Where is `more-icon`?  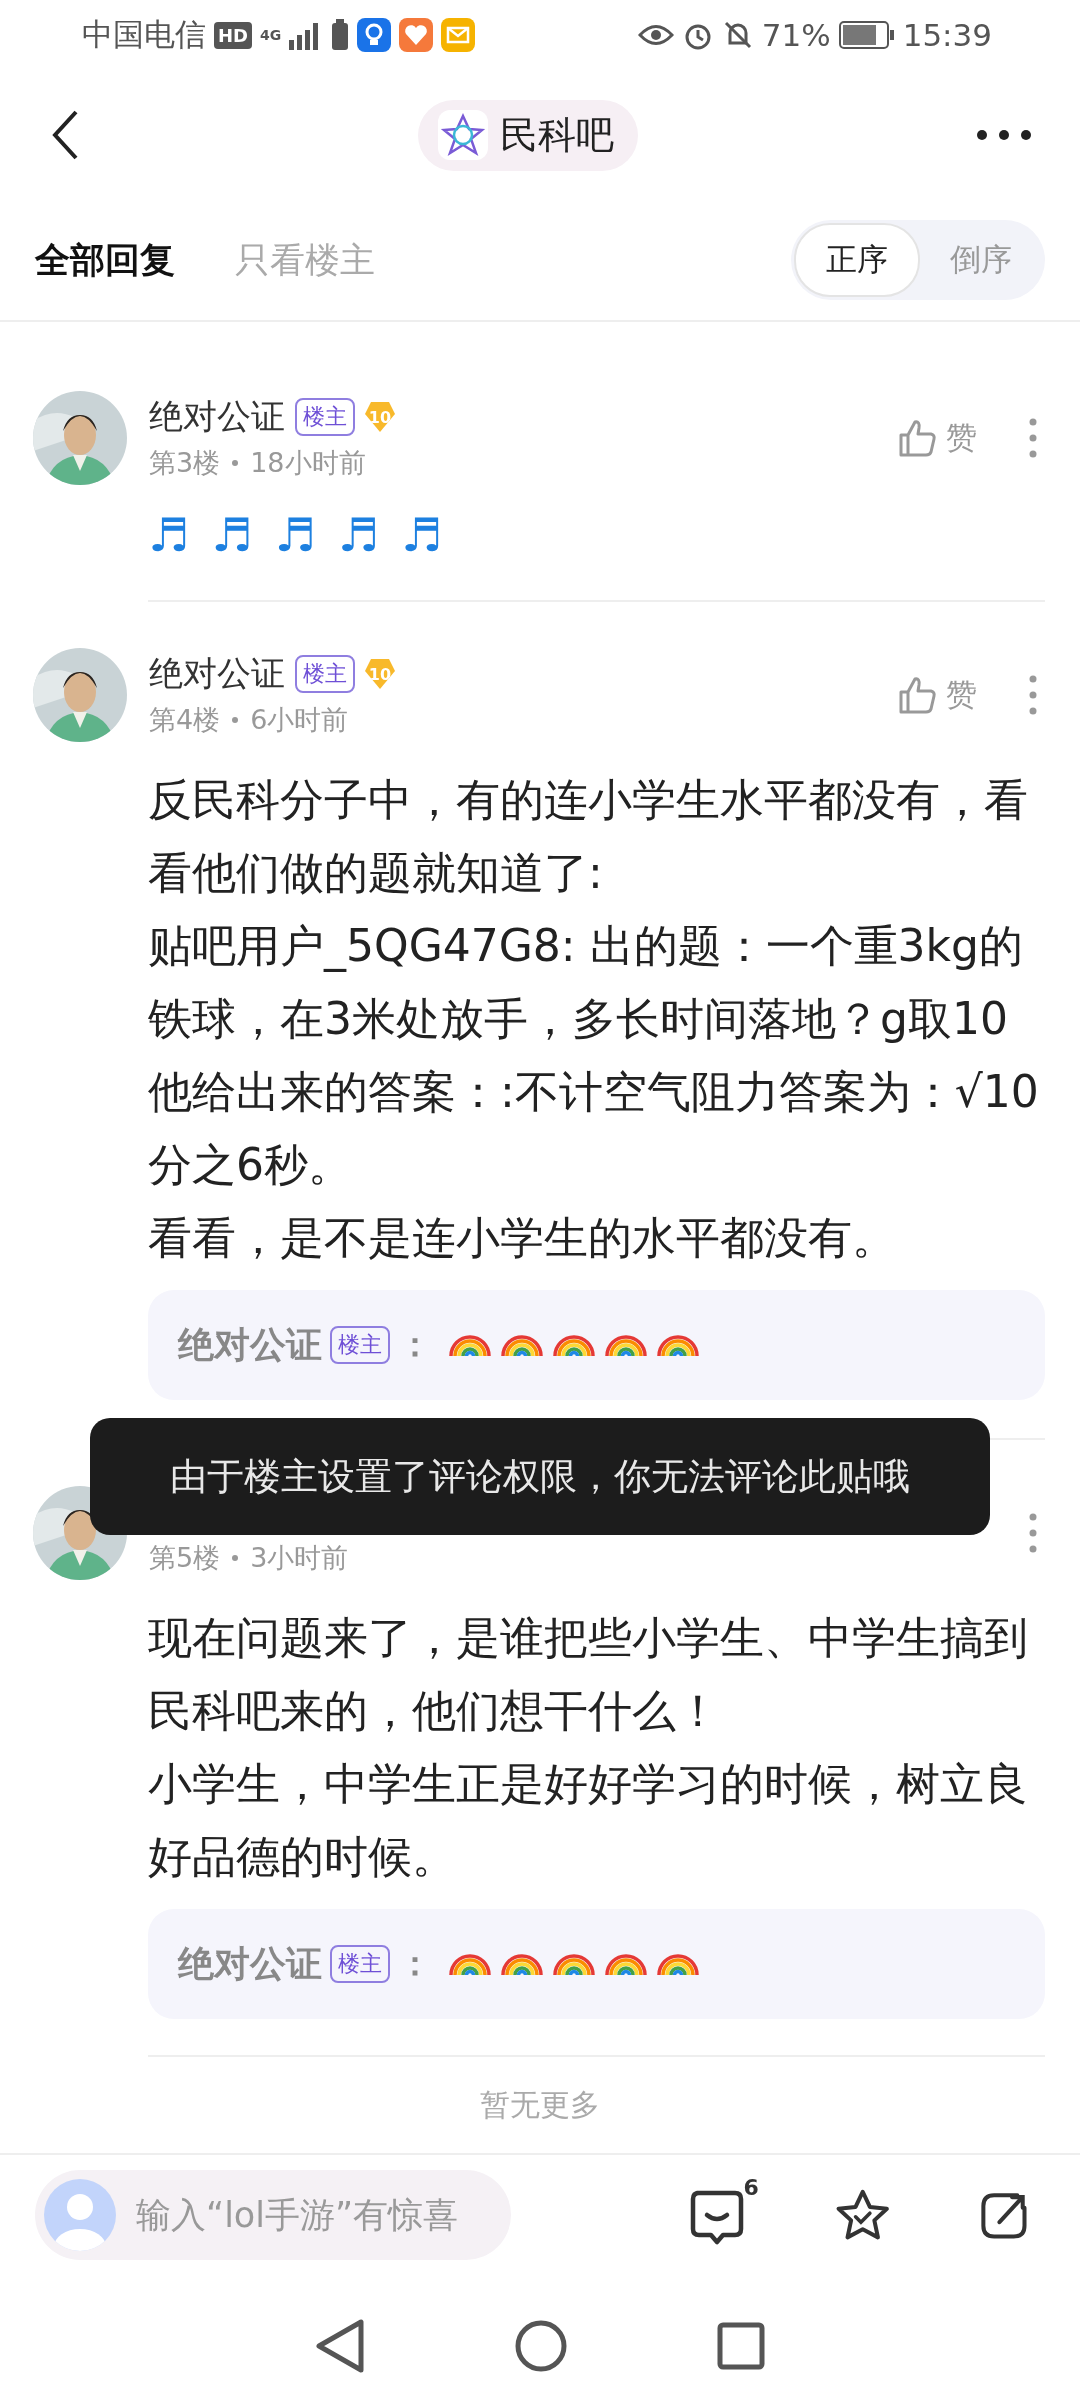 more-icon is located at coordinates (1004, 135).